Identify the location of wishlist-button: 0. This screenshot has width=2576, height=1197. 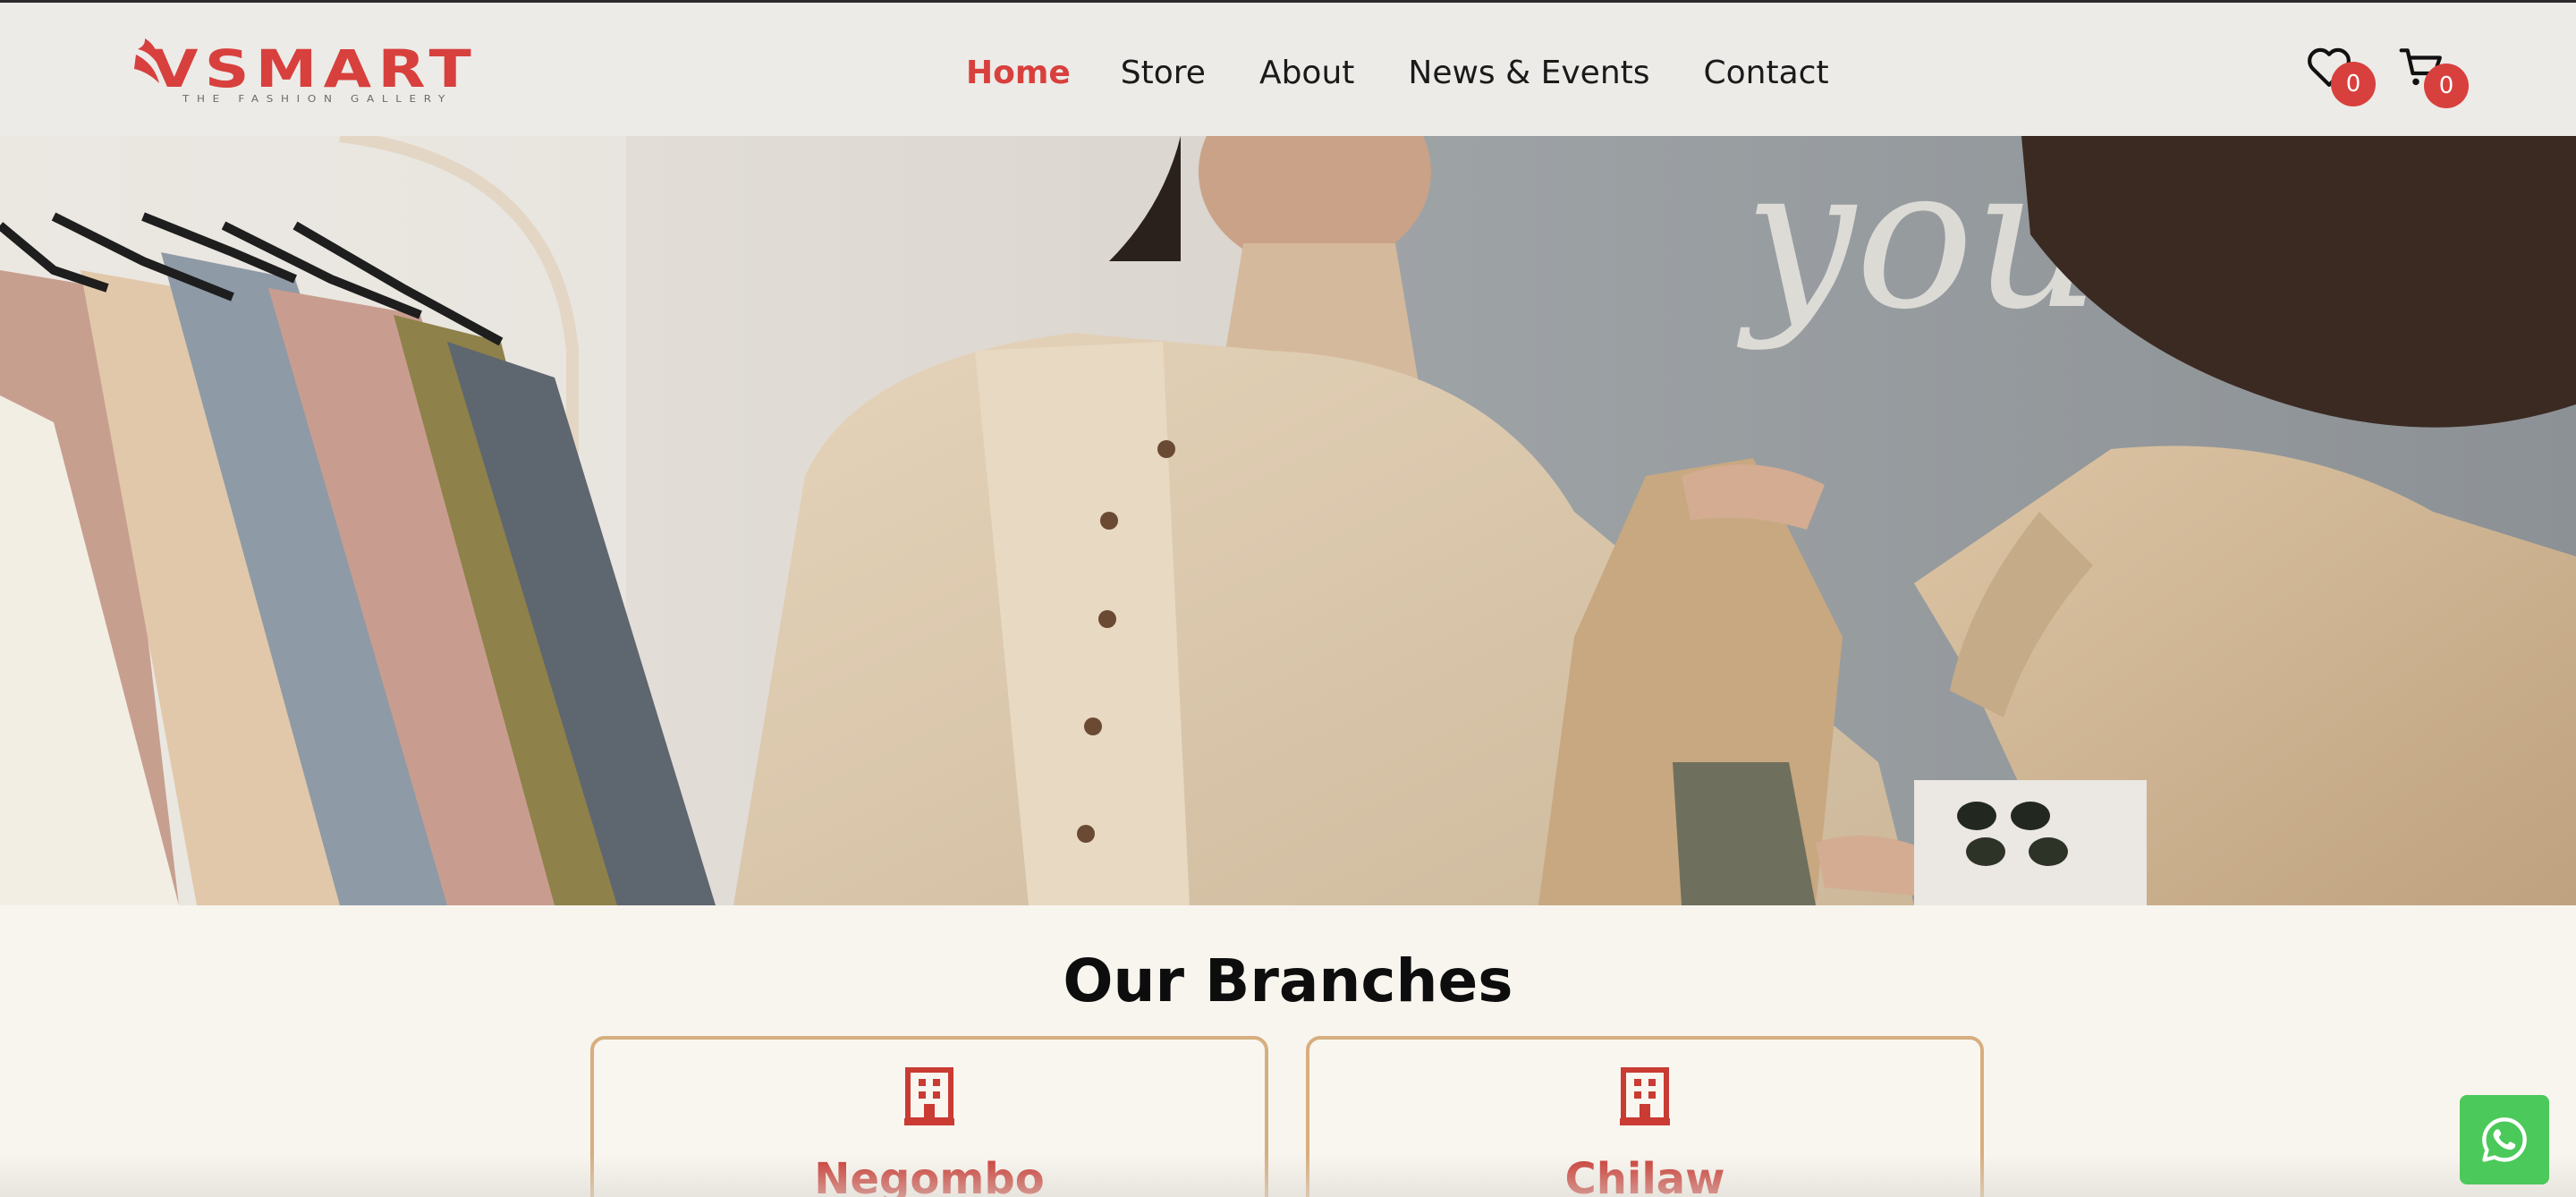
(2340, 74).